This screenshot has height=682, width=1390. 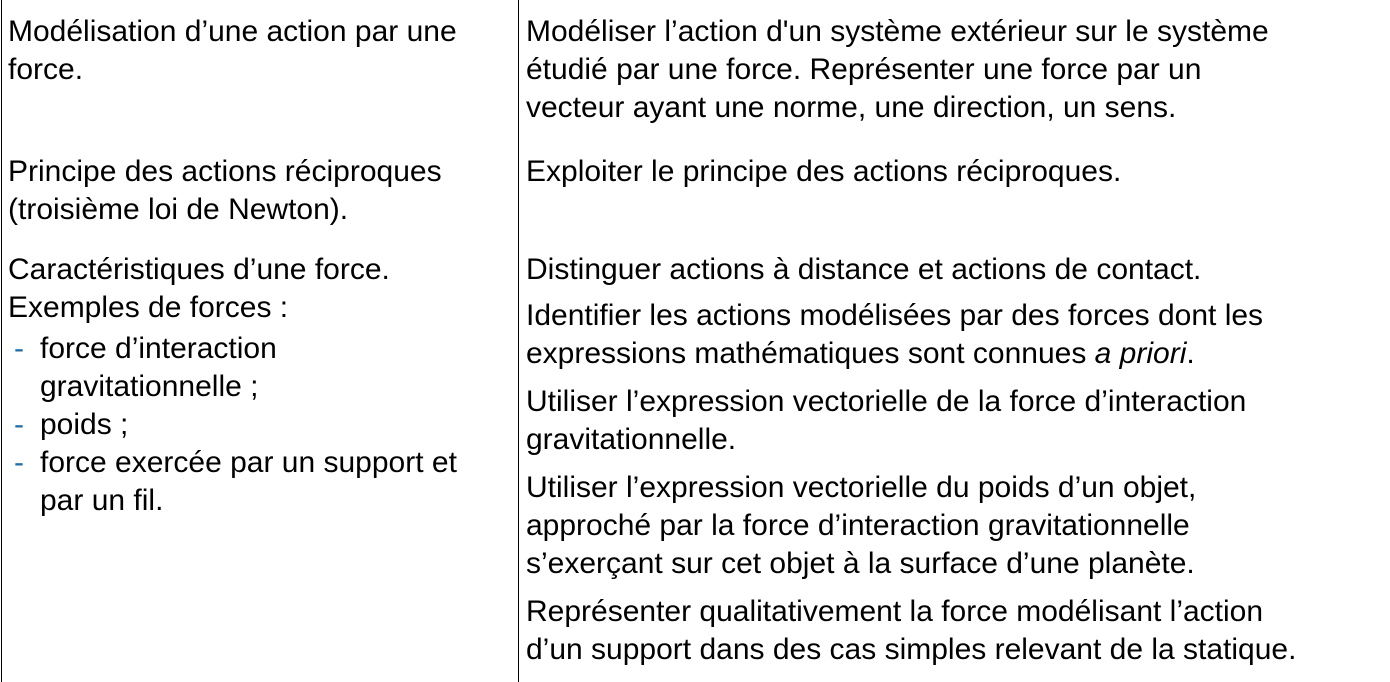 I want to click on capacity-para-3-line-2: gravitationnelle., so click(x=631, y=439).